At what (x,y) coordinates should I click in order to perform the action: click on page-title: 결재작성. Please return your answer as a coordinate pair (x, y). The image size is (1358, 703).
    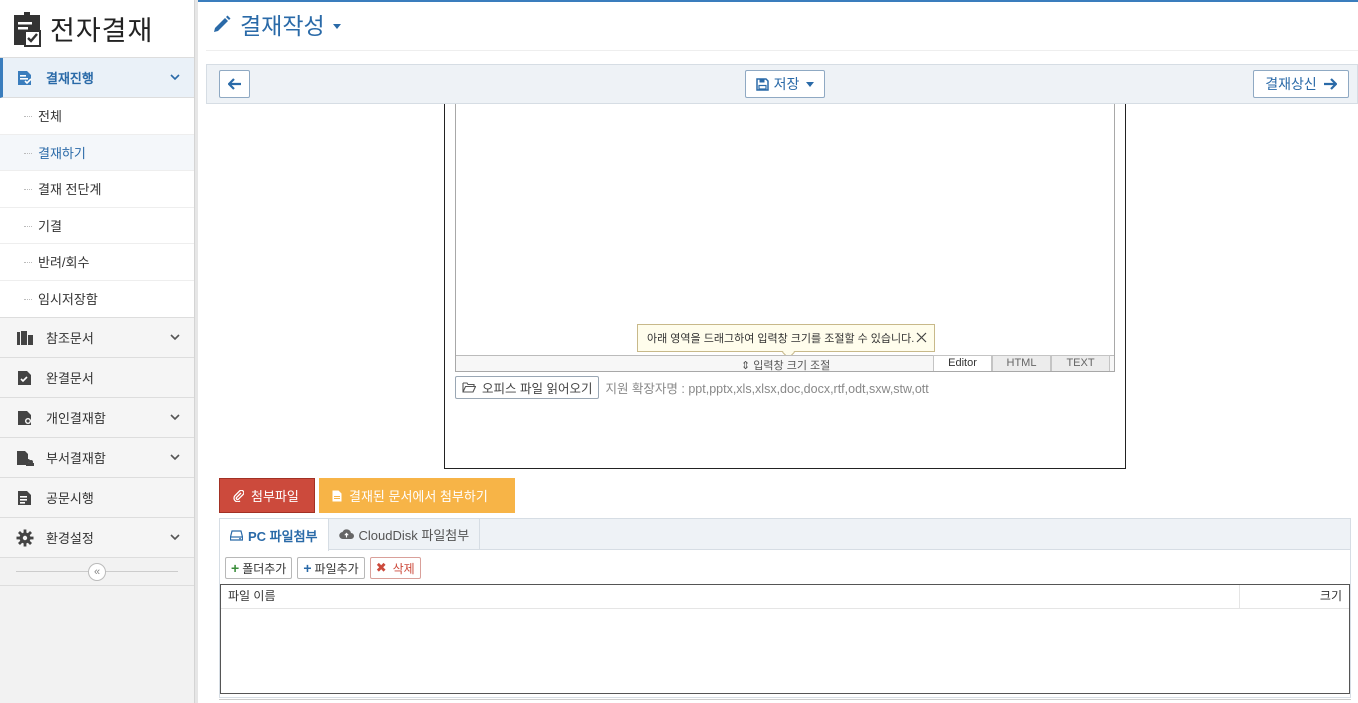
    Looking at the image, I should click on (282, 27).